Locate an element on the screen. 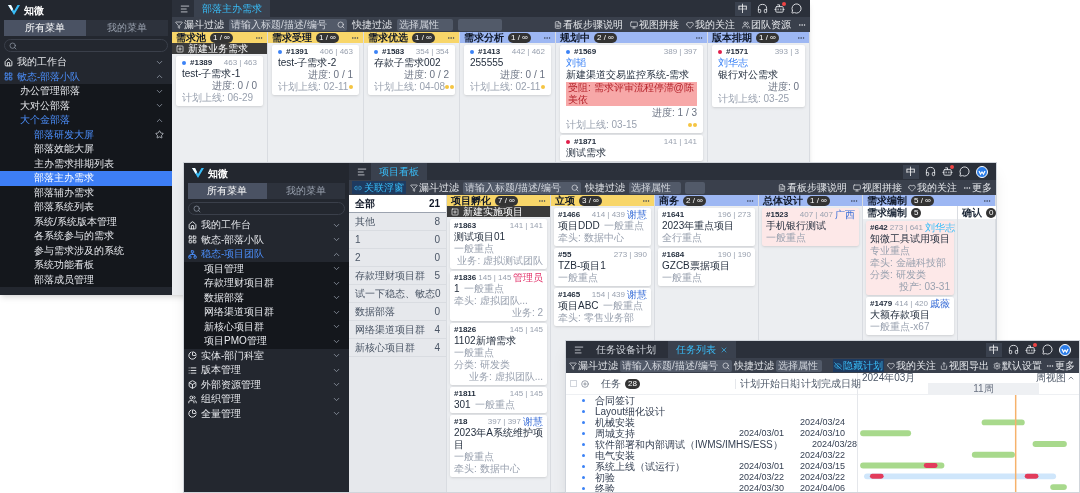 The height and width of the screenshot is (493, 1080). new-item-button: 新建业务需求 is located at coordinates (219, 48).